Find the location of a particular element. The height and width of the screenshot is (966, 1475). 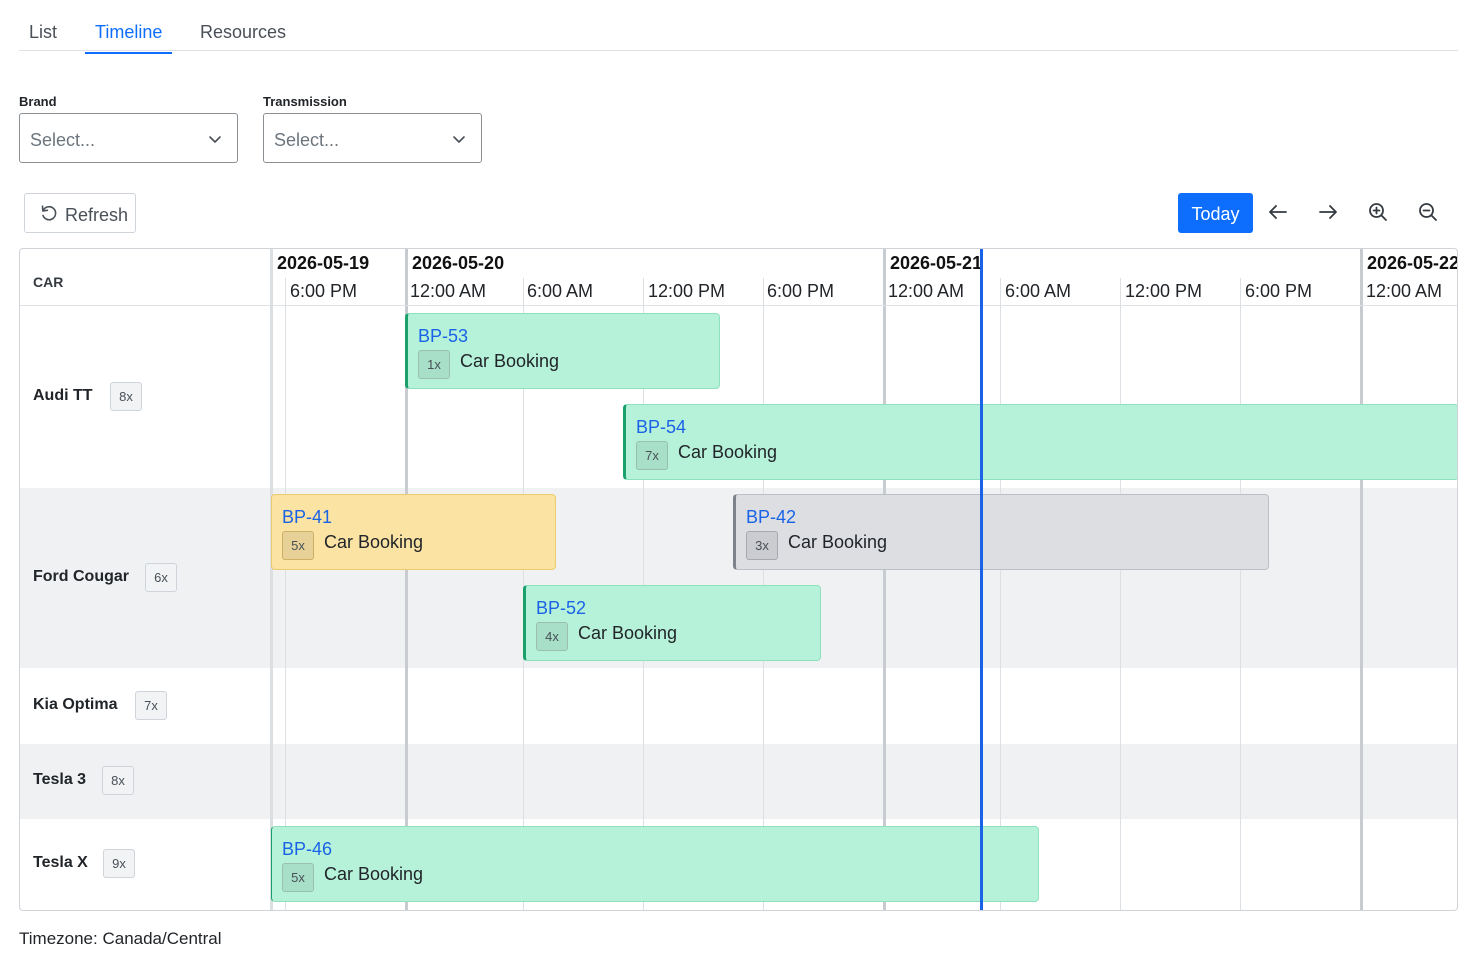

tab-timeline: Timeline is located at coordinates (129, 38).